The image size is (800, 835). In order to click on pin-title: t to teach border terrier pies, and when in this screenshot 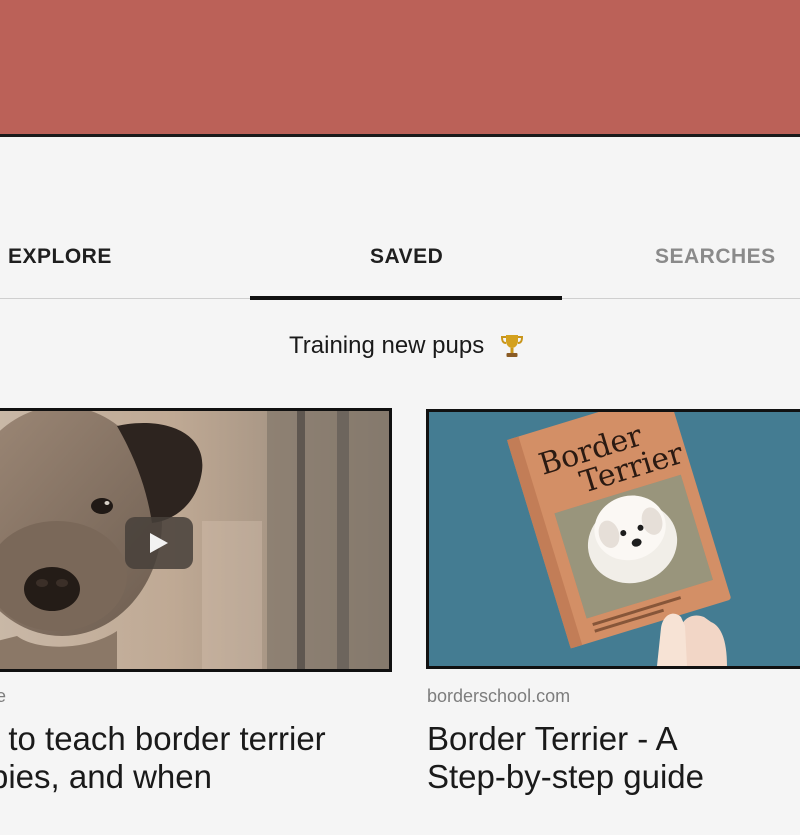, I will do `click(195, 758)`.